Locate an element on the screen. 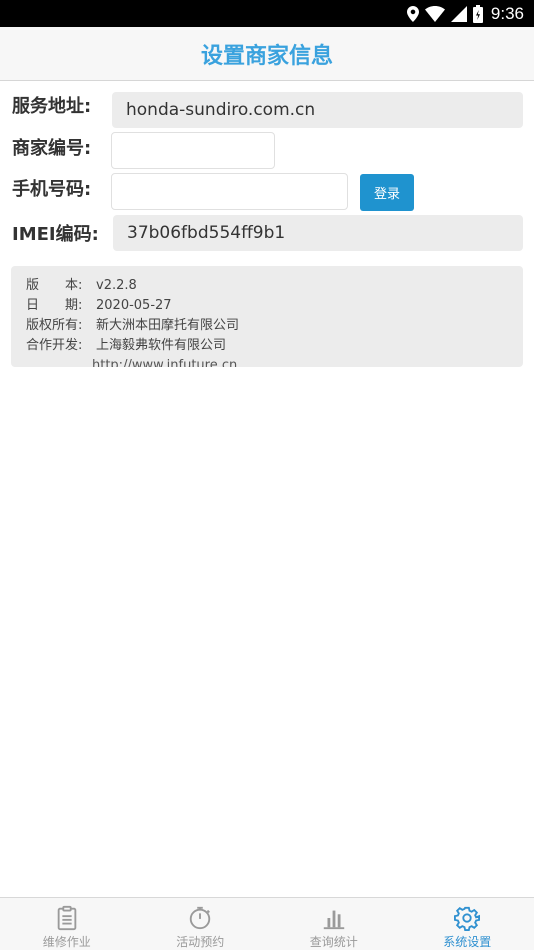 The width and height of the screenshot is (534, 950). date-key: 日 期: is located at coordinates (54, 305).